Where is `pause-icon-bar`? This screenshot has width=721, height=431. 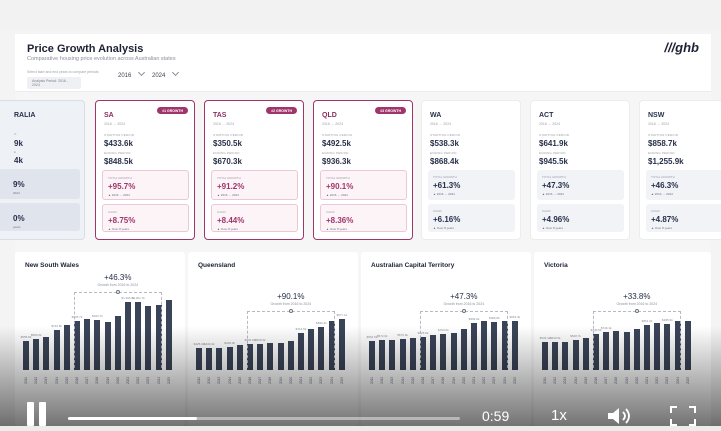
pause-icon-bar is located at coordinates (42, 414).